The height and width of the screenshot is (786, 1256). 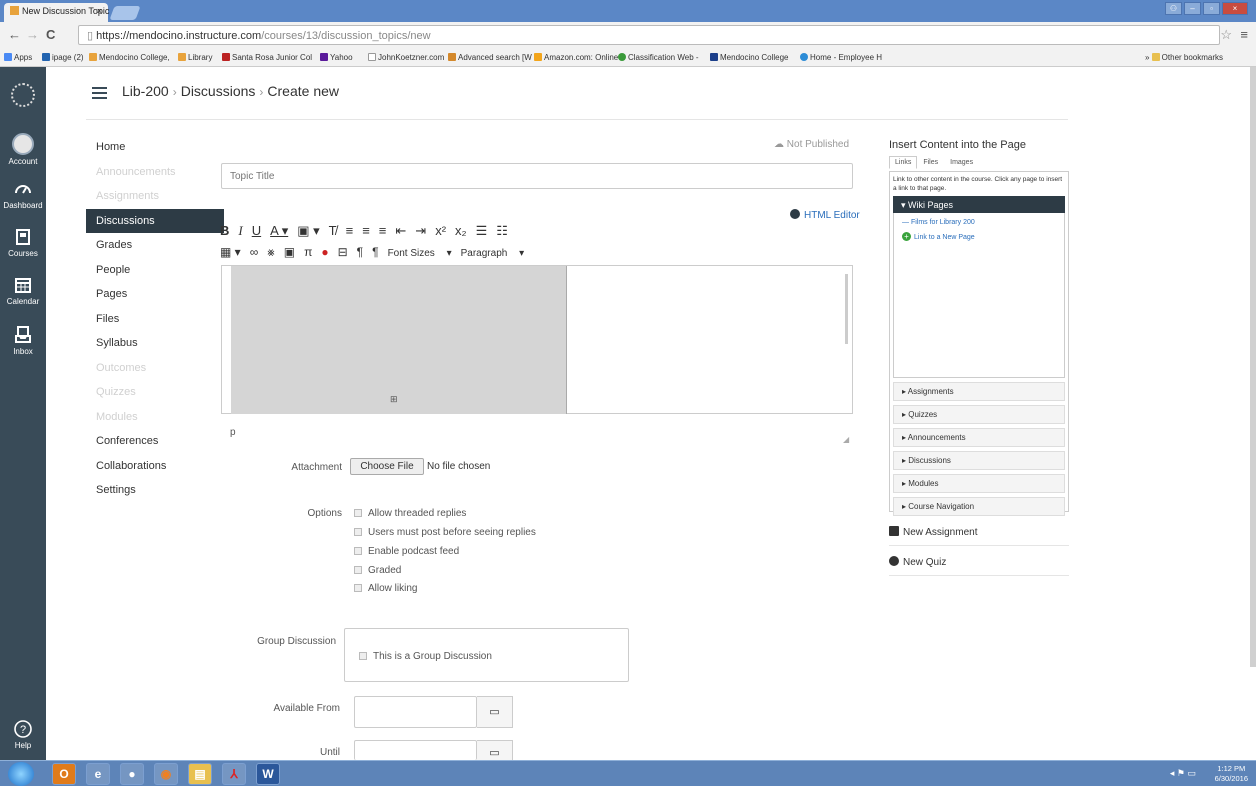 I want to click on text-color-icon: A ▾, so click(x=279, y=231).